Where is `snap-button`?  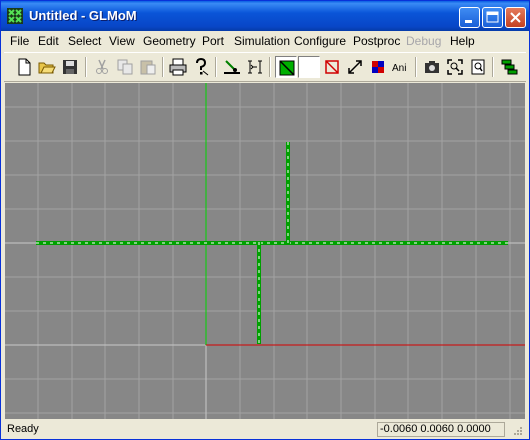
snap-button is located at coordinates (232, 67).